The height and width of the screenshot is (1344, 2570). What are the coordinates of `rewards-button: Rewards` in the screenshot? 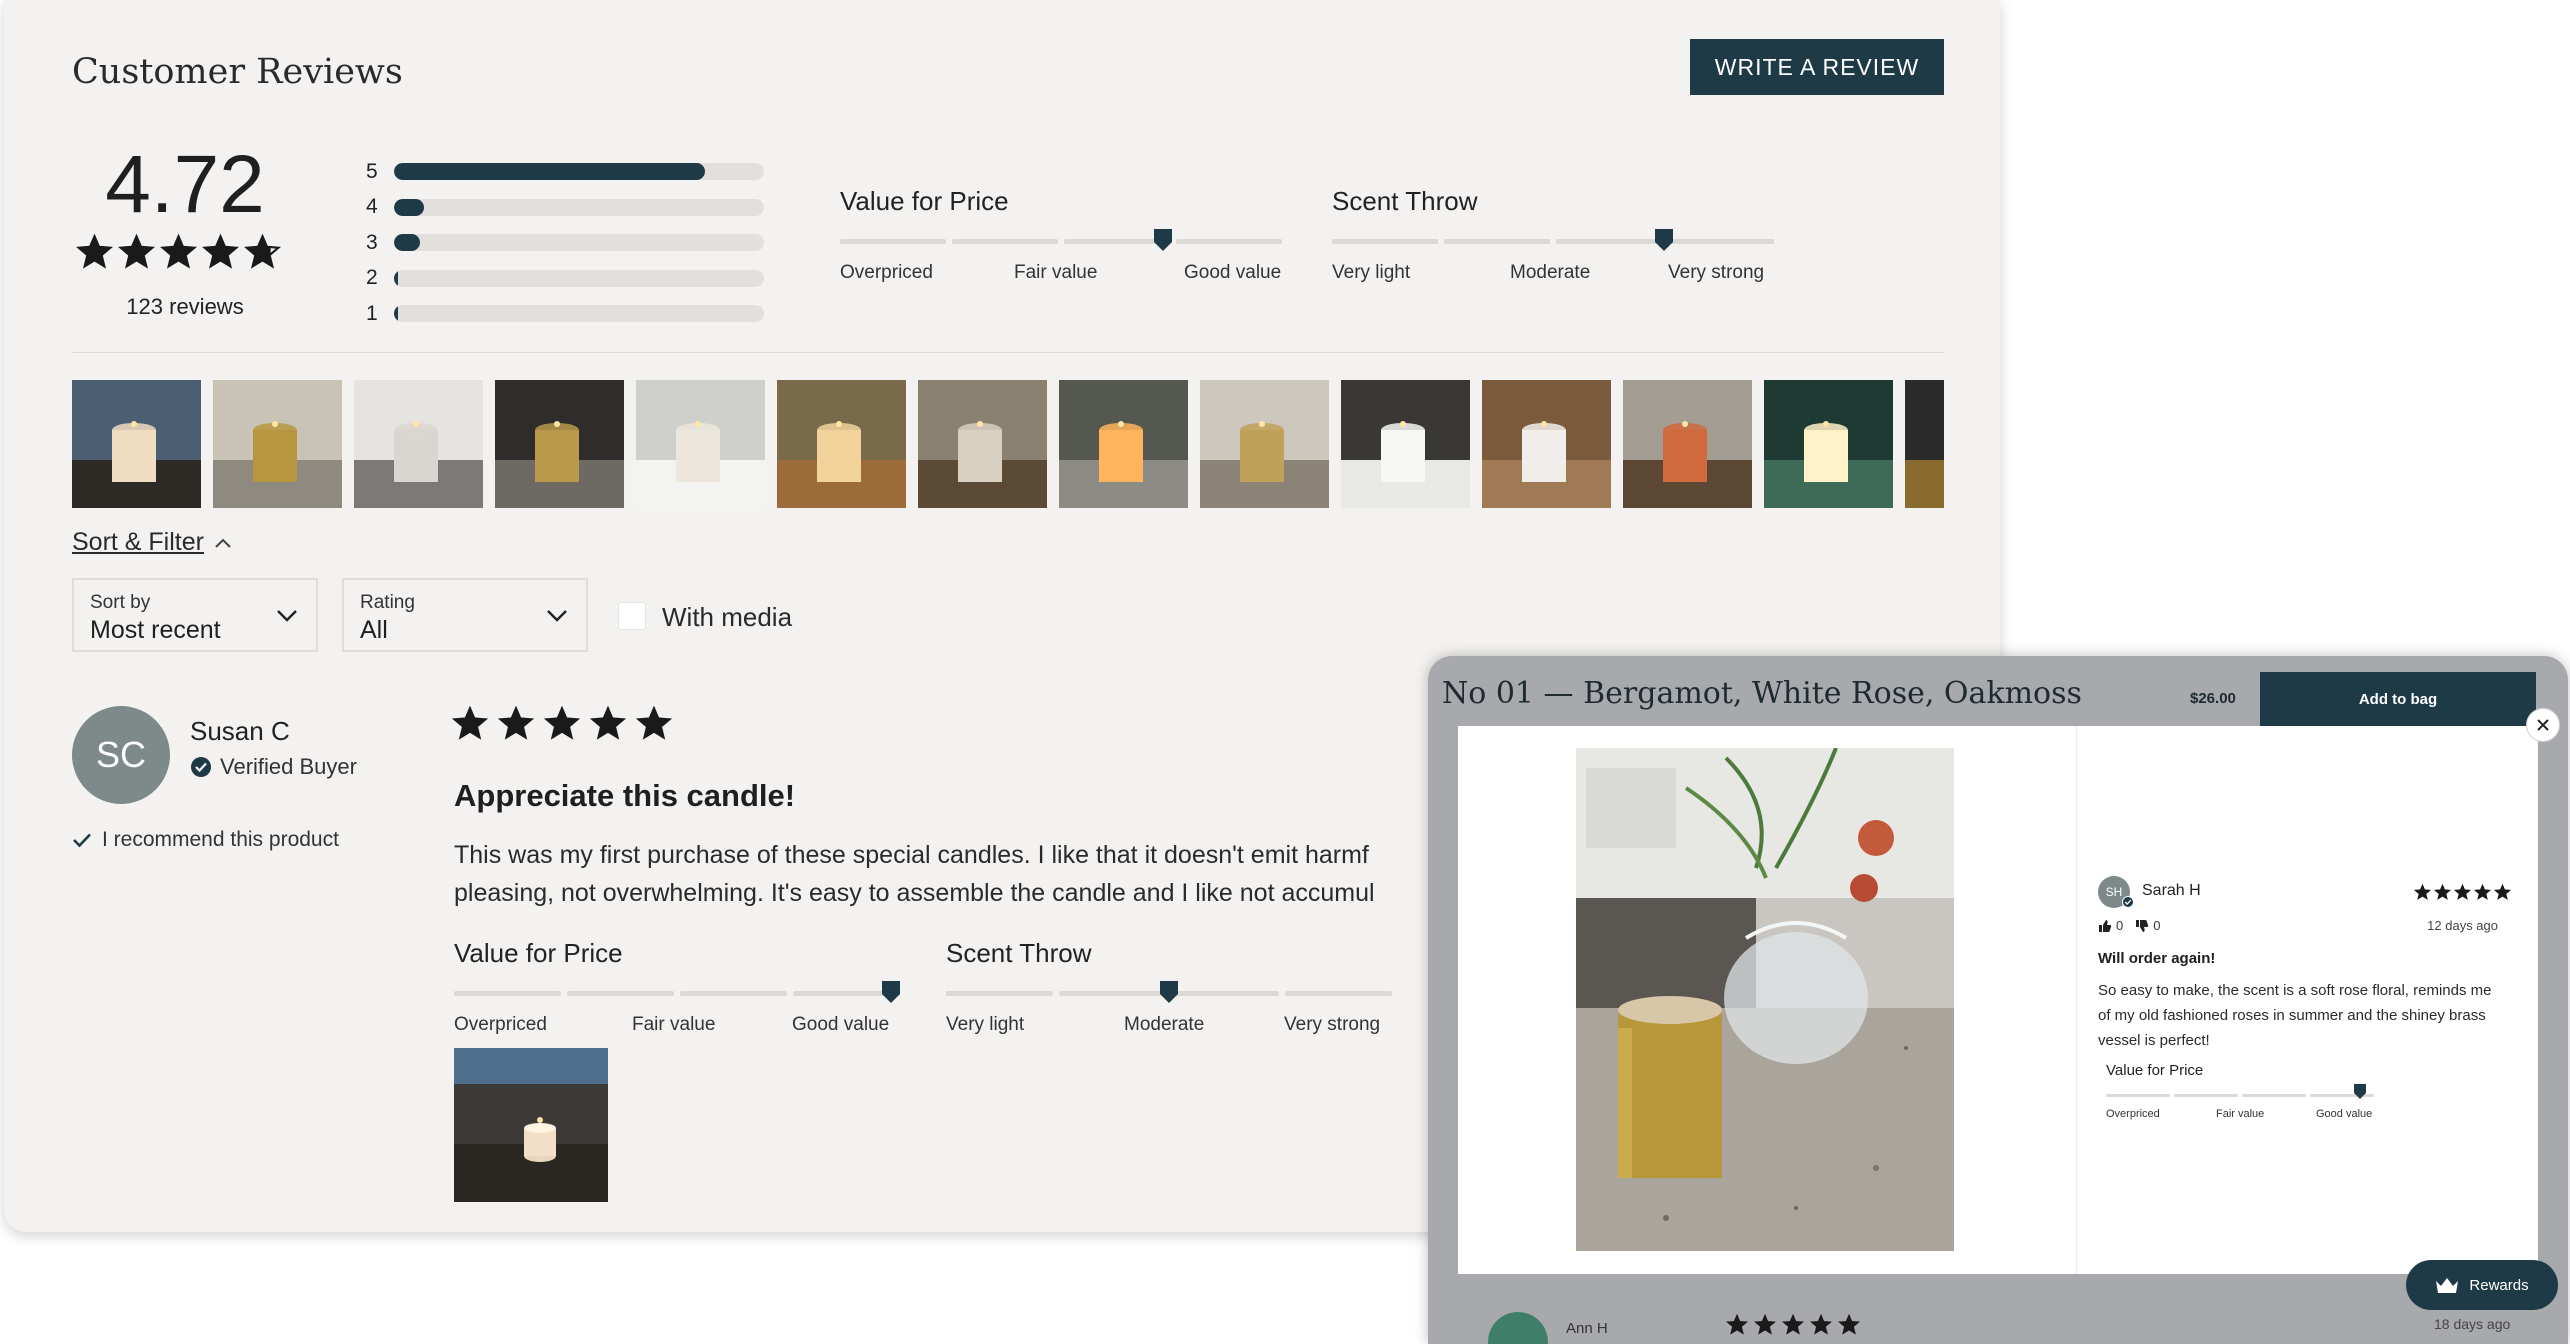 It's located at (2482, 1285).